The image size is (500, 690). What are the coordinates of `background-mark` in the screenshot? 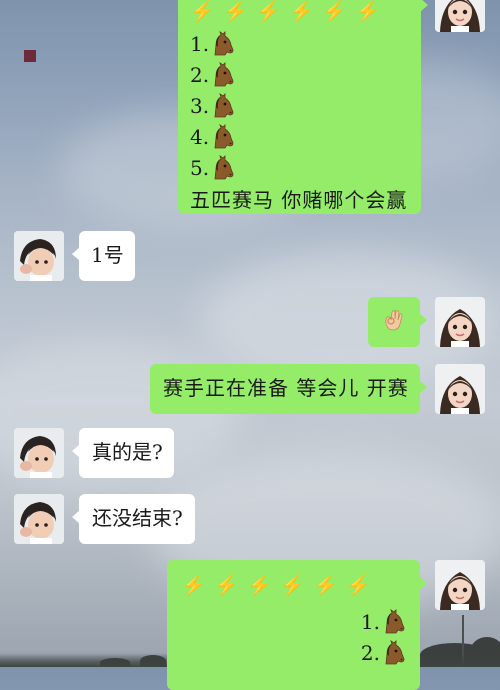 It's located at (30, 56).